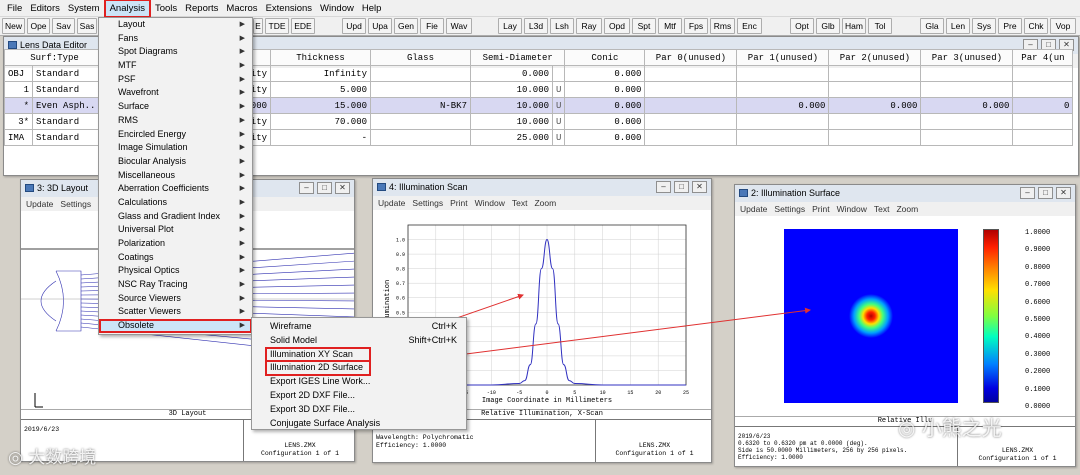 The height and width of the screenshot is (475, 1080). What do you see at coordinates (852, 209) in the screenshot?
I see `surface-menu-window: Window` at bounding box center [852, 209].